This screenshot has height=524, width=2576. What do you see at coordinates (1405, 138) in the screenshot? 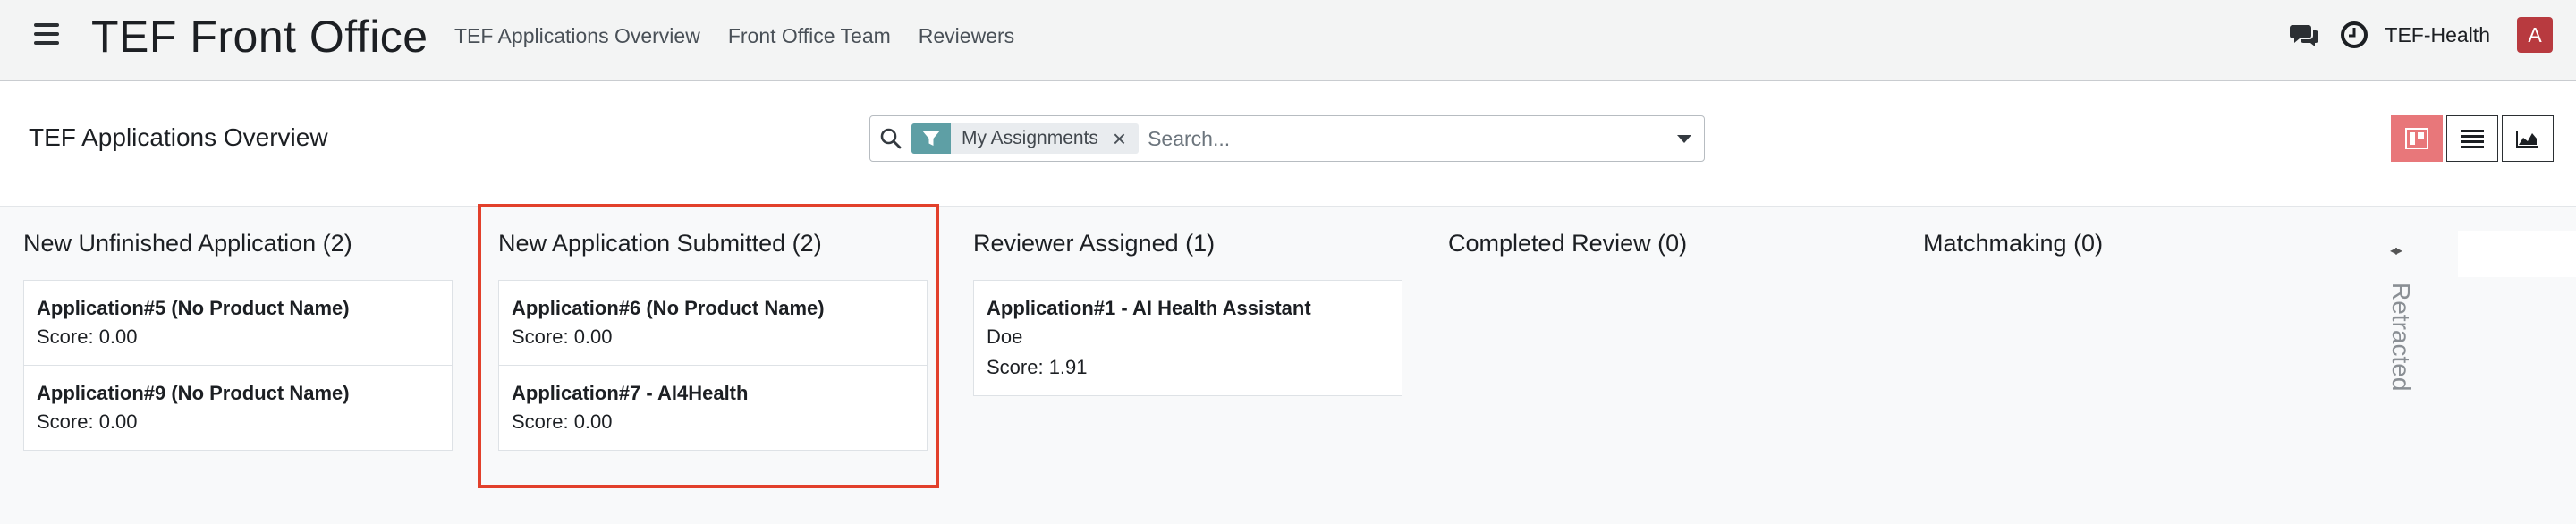
I see `search-input` at bounding box center [1405, 138].